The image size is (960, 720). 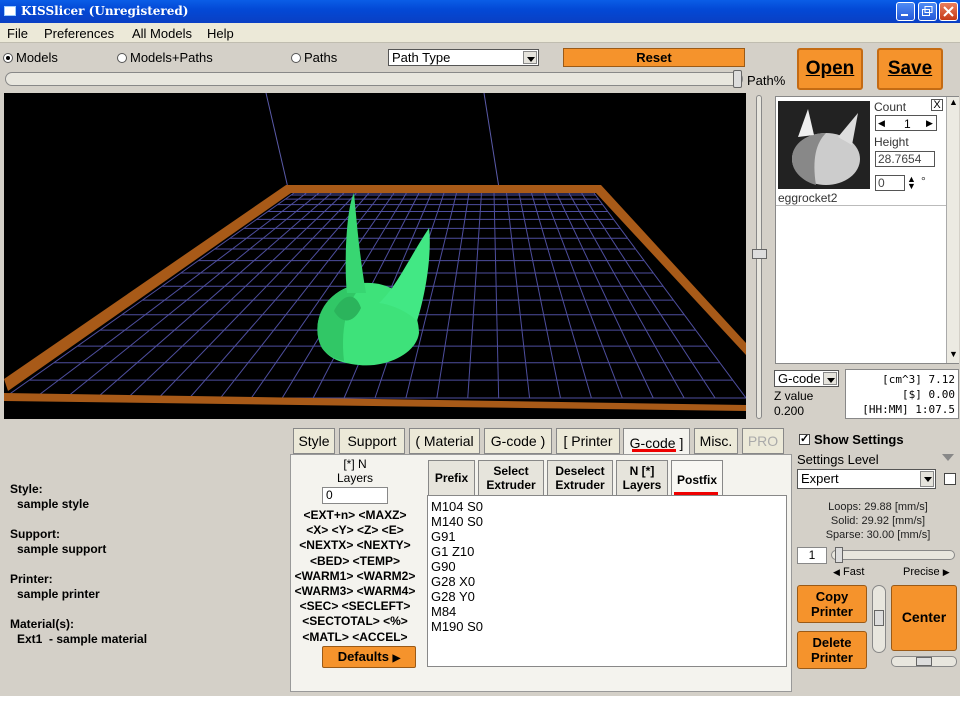 I want to click on subtab-deselect-extruder: Deselect Extruder, so click(x=580, y=478).